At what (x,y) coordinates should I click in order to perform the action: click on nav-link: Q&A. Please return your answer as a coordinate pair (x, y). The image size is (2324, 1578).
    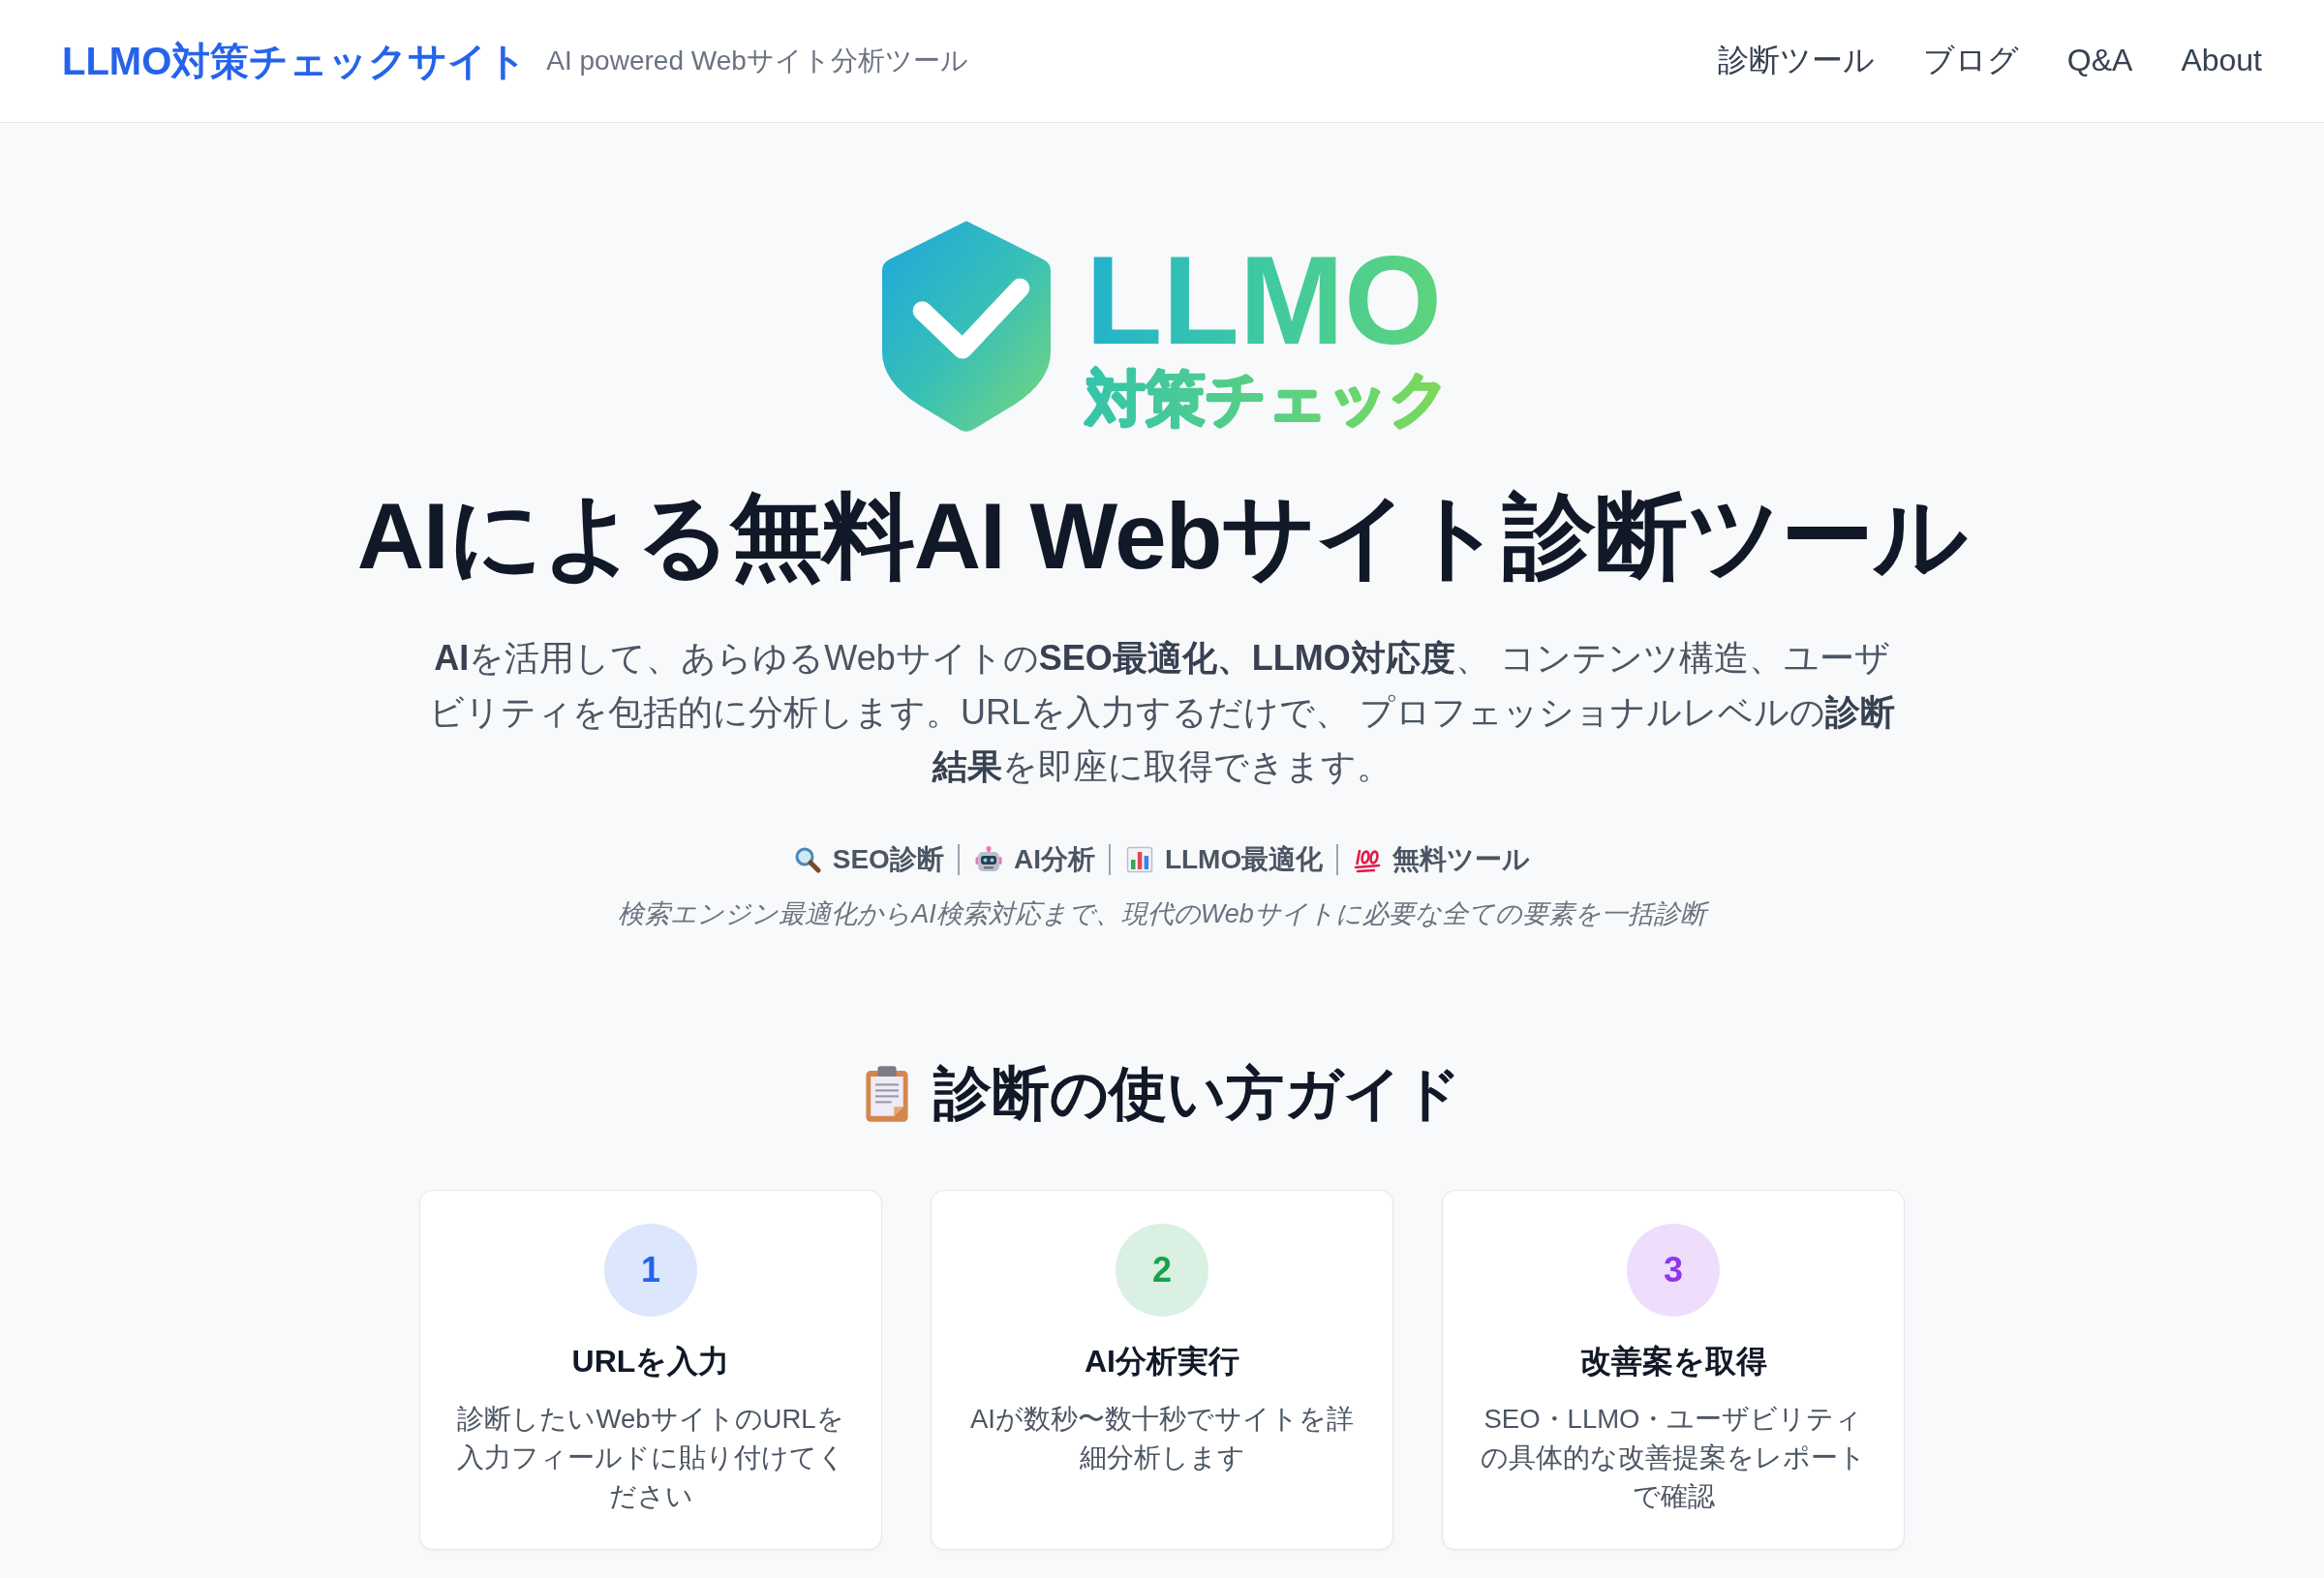
    Looking at the image, I should click on (2099, 61).